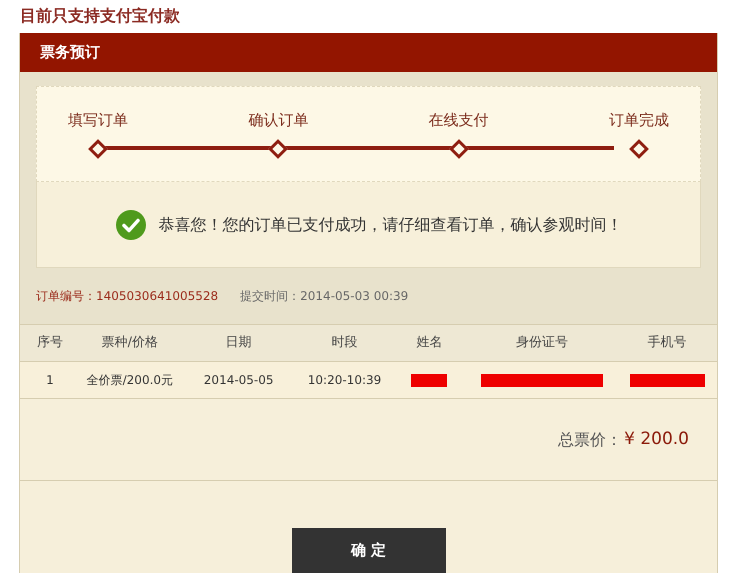 The width and height of the screenshot is (738, 573). I want to click on order-number: 订单编号：1405030641005528, so click(127, 296).